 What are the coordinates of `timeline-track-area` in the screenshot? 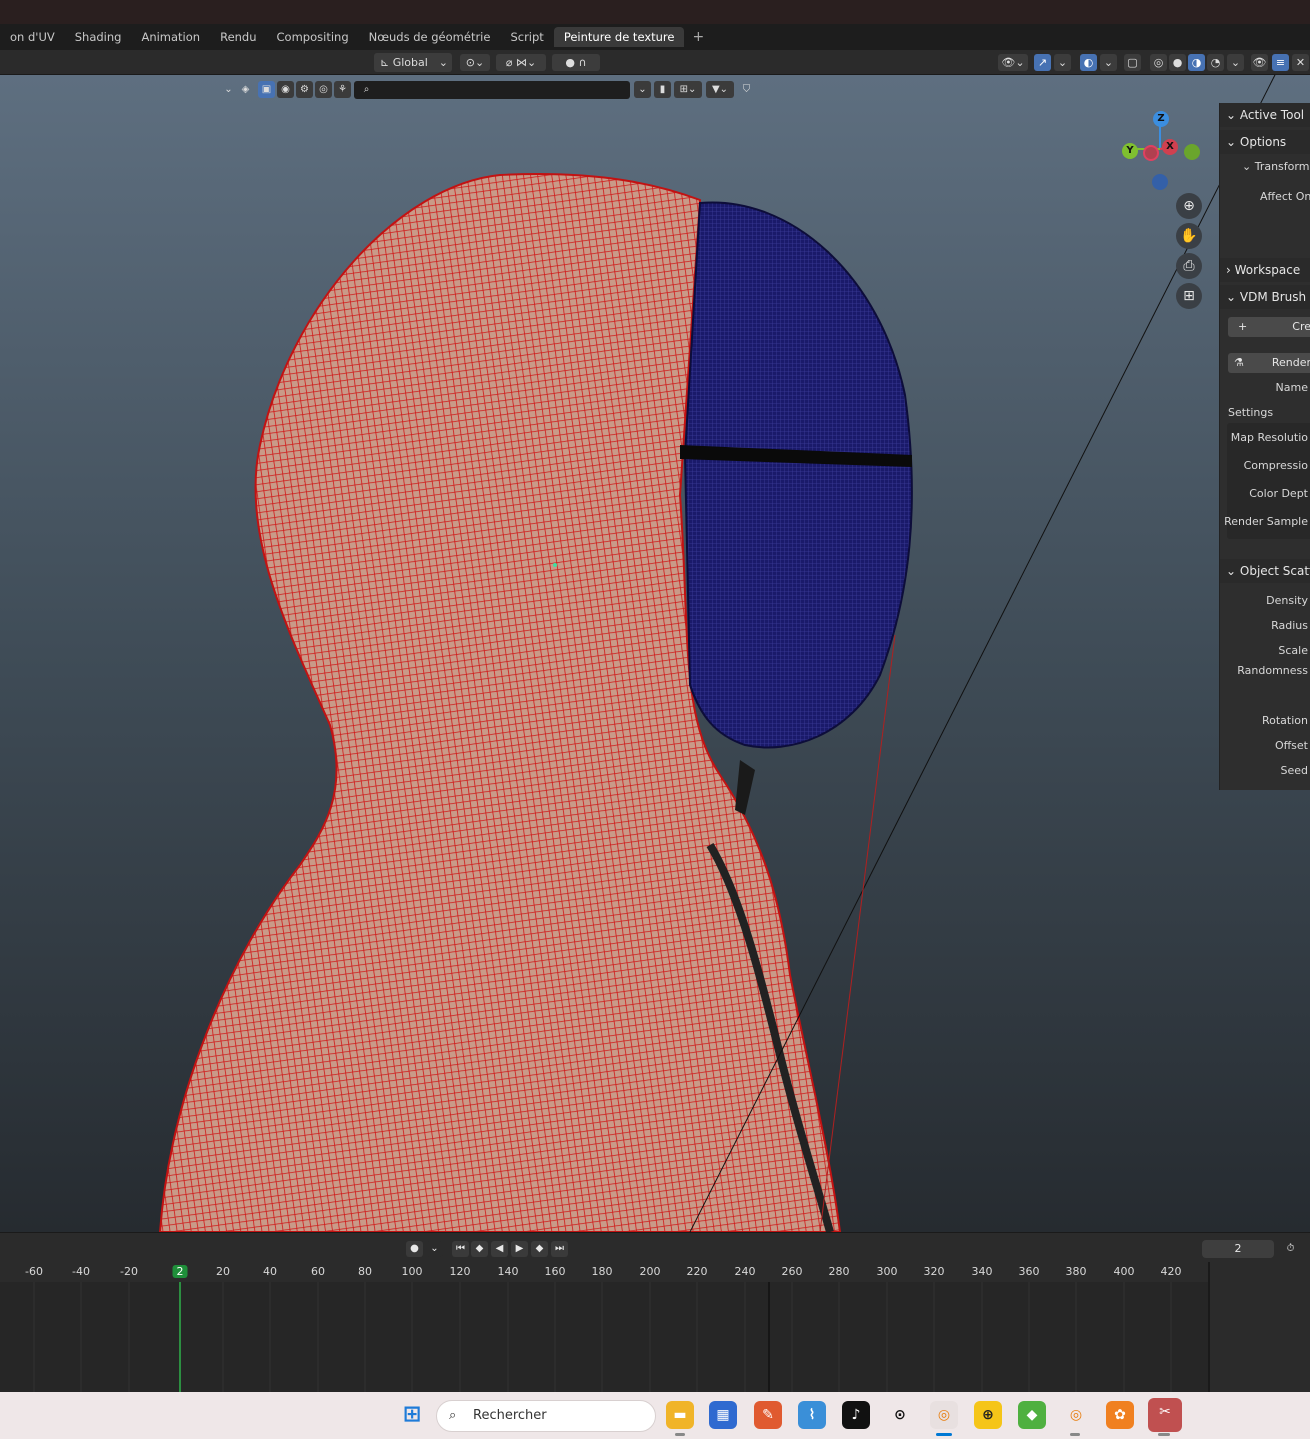 It's located at (604, 1337).